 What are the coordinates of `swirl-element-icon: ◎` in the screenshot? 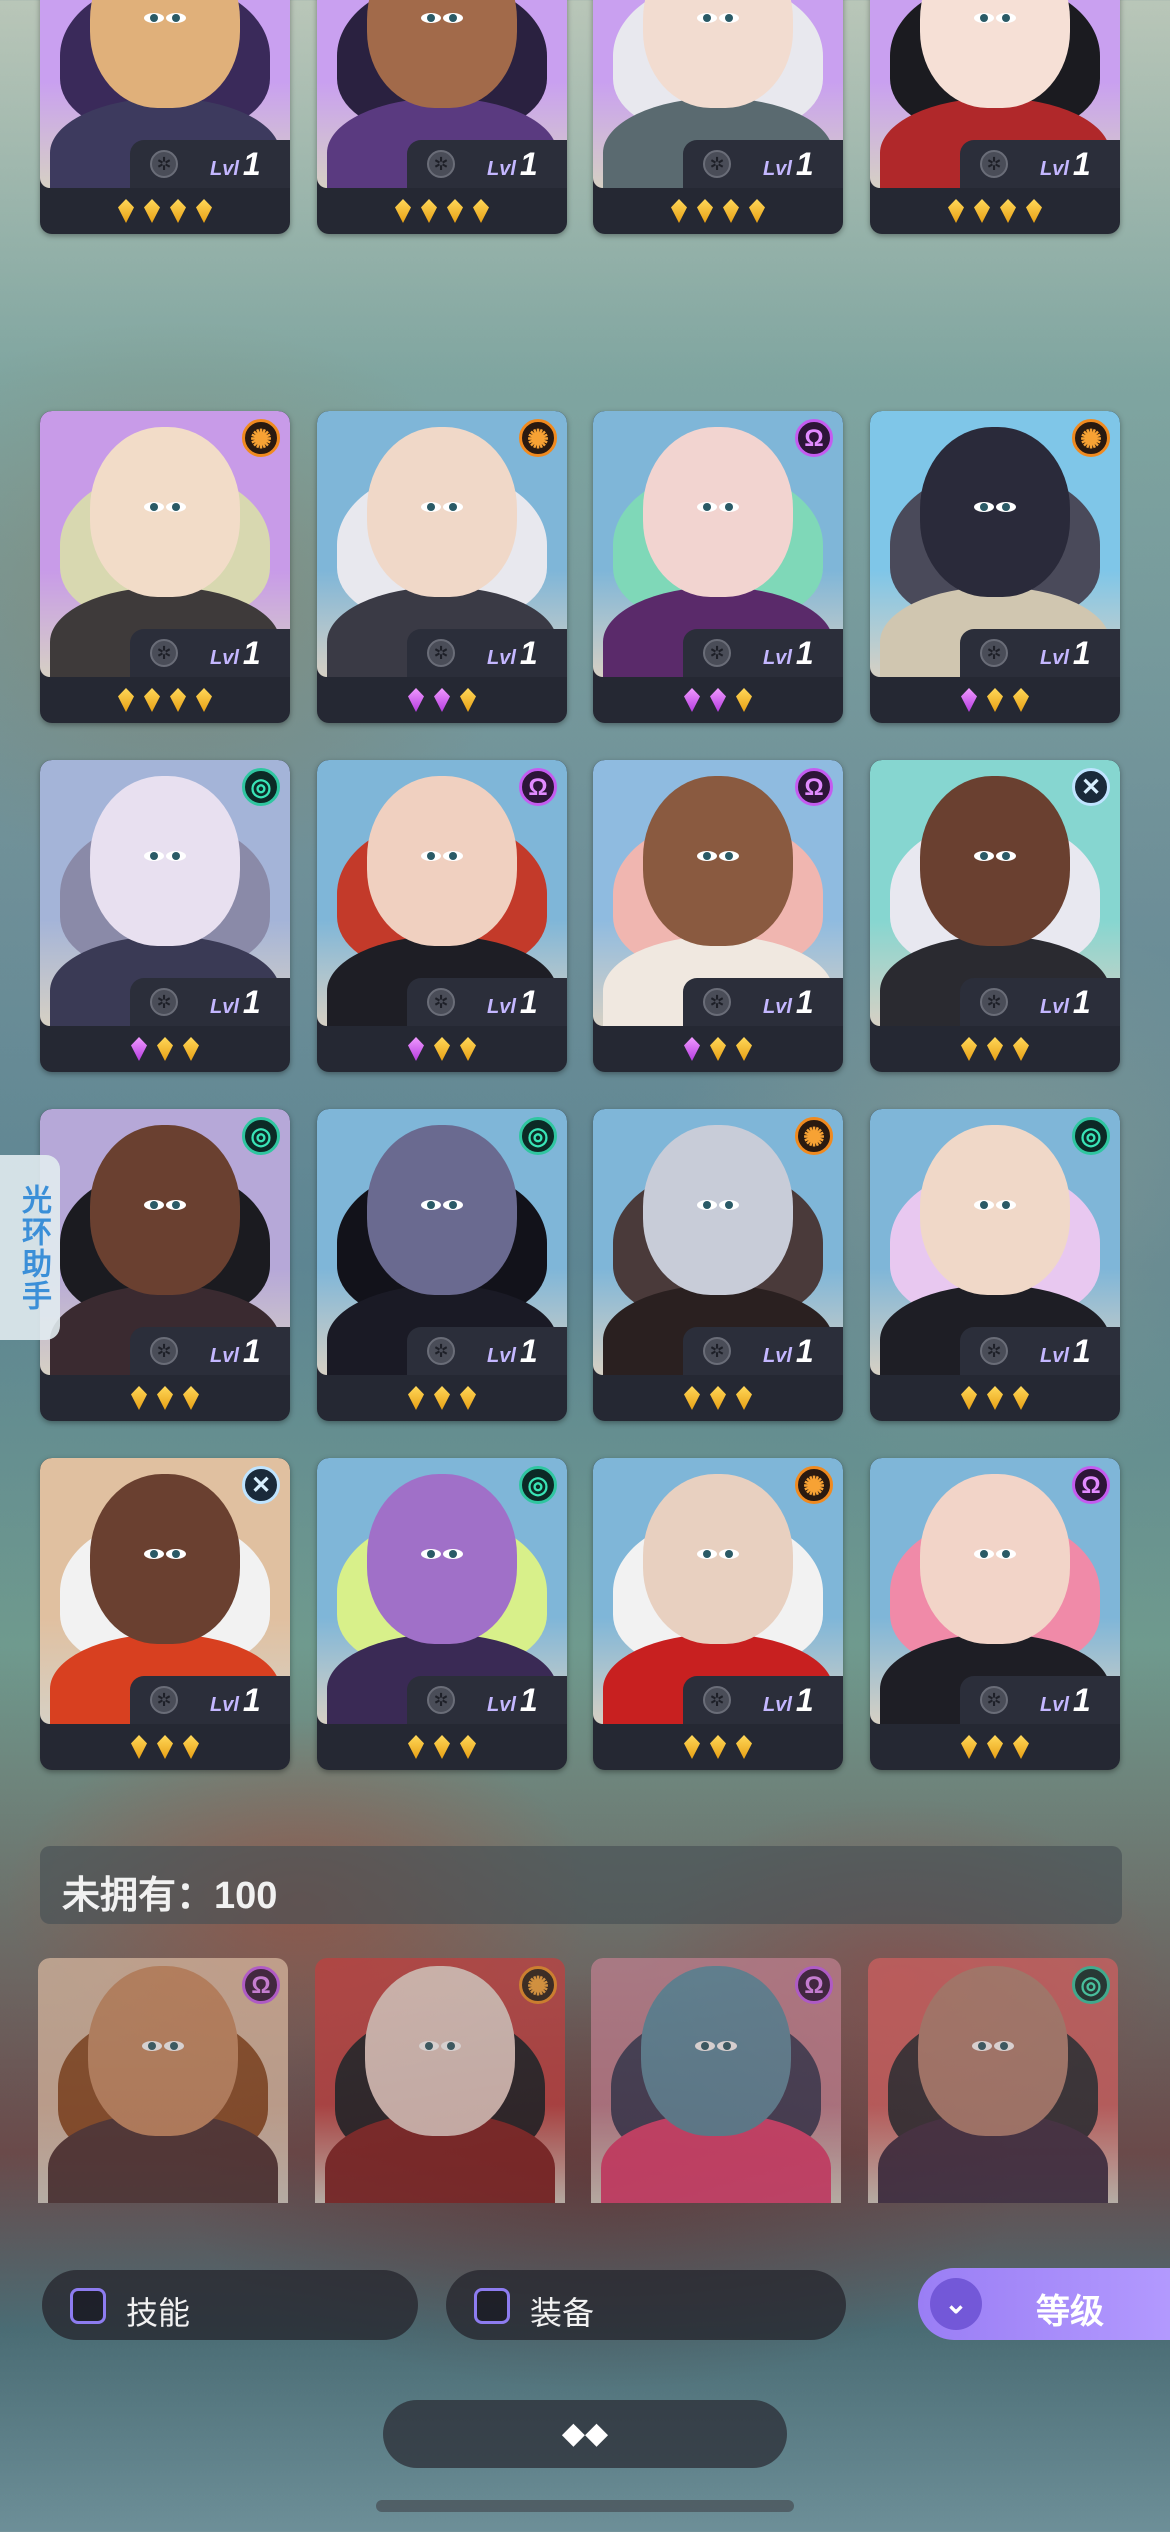 It's located at (538, 1136).